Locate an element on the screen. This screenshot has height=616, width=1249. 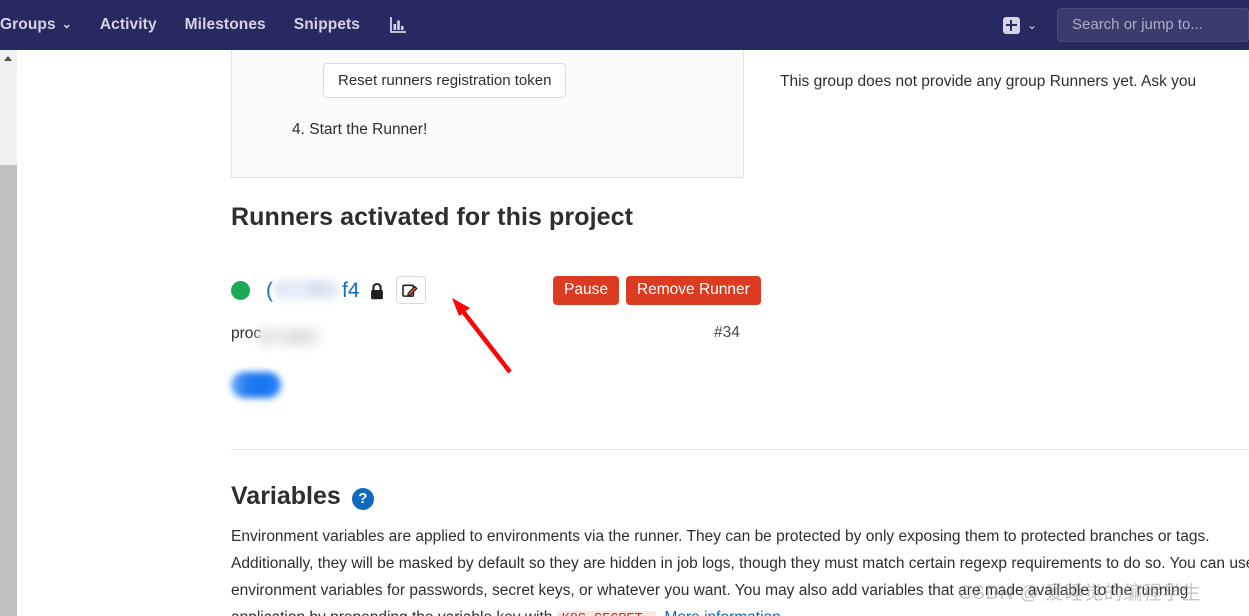
runner-row-secondary: proc #34 is located at coordinates (736, 334).